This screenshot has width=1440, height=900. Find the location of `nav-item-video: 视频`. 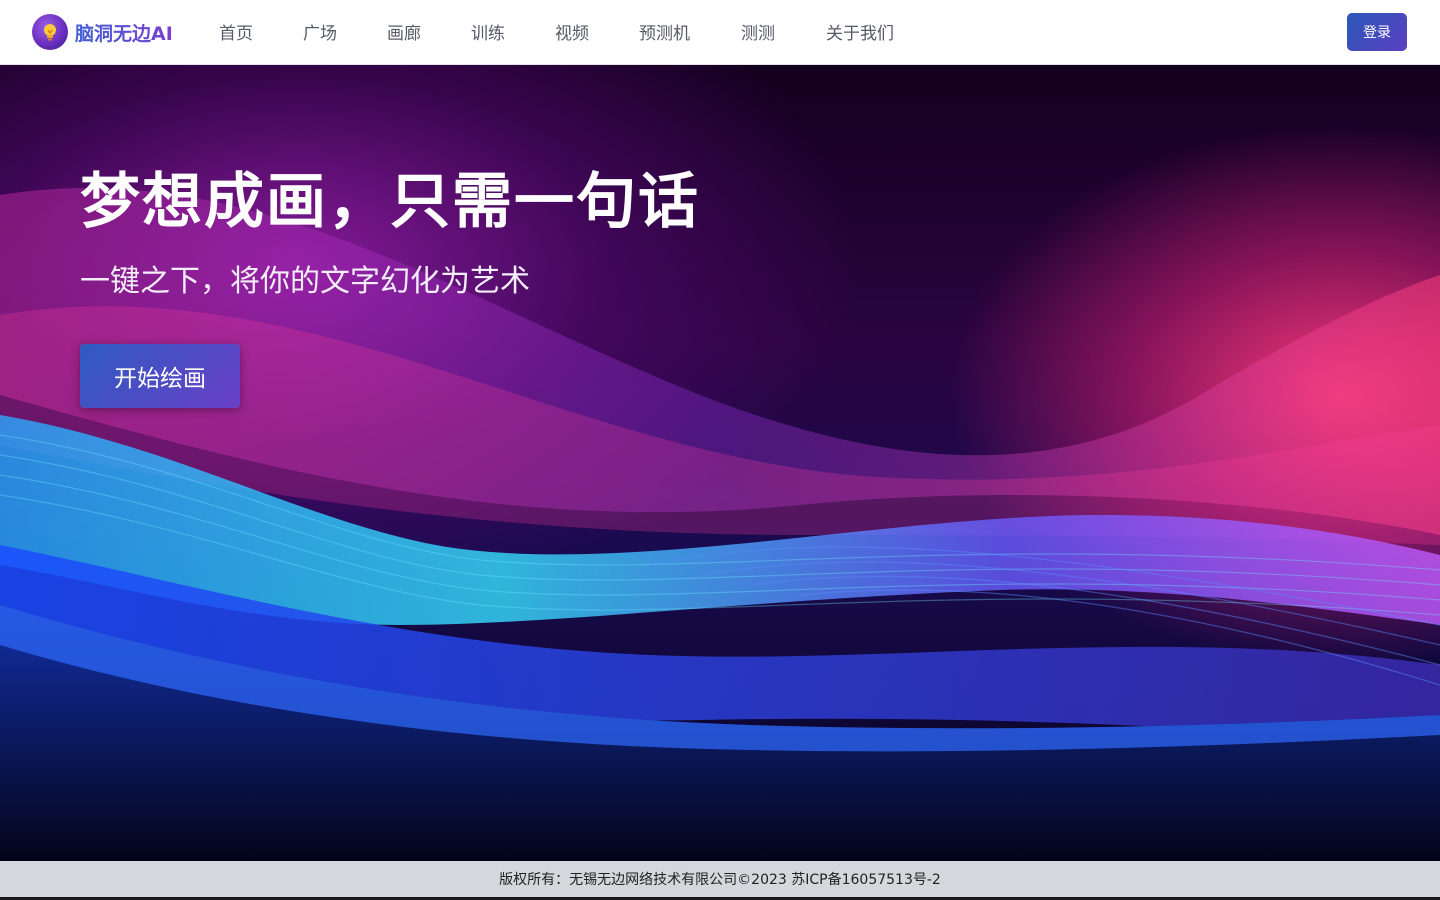

nav-item-video: 视频 is located at coordinates (572, 31).